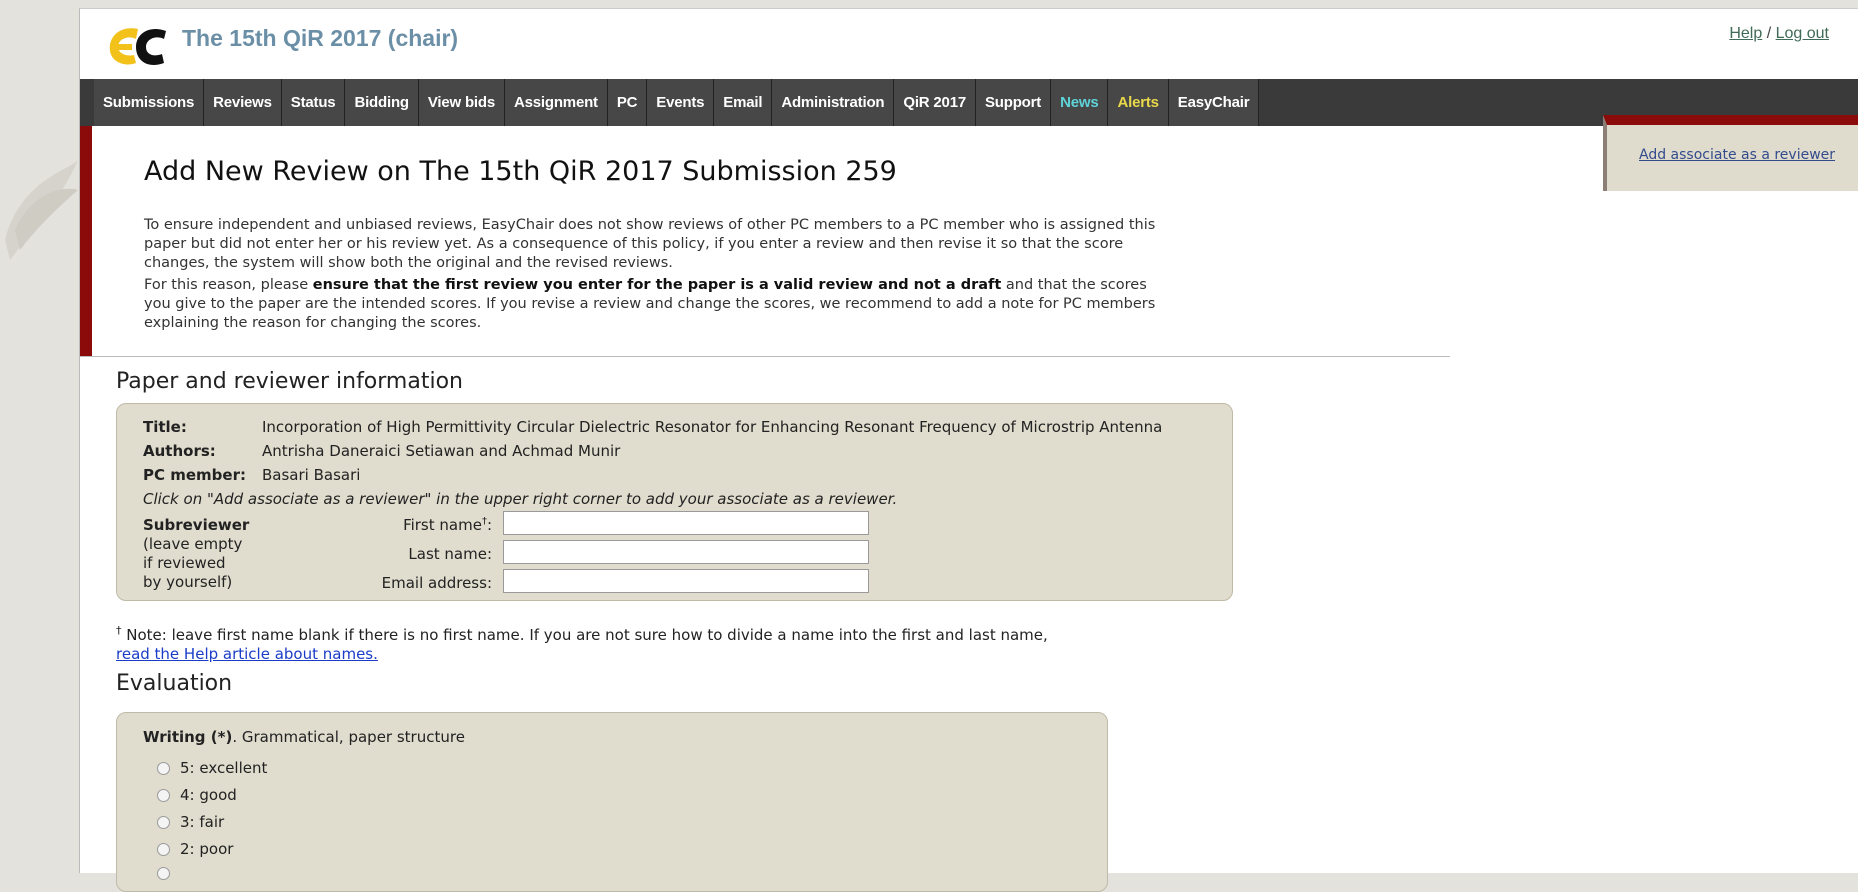 The image size is (1858, 892). What do you see at coordinates (833, 102) in the screenshot?
I see `nav-administration: Administration` at bounding box center [833, 102].